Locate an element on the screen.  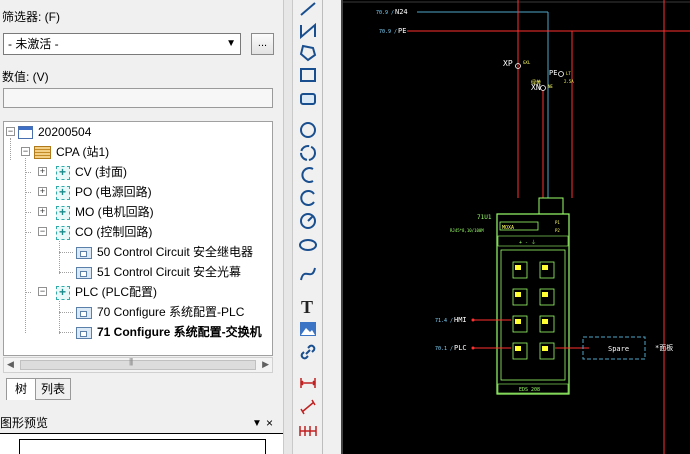
expand-mo-toggle: + is located at coordinates (42, 211).